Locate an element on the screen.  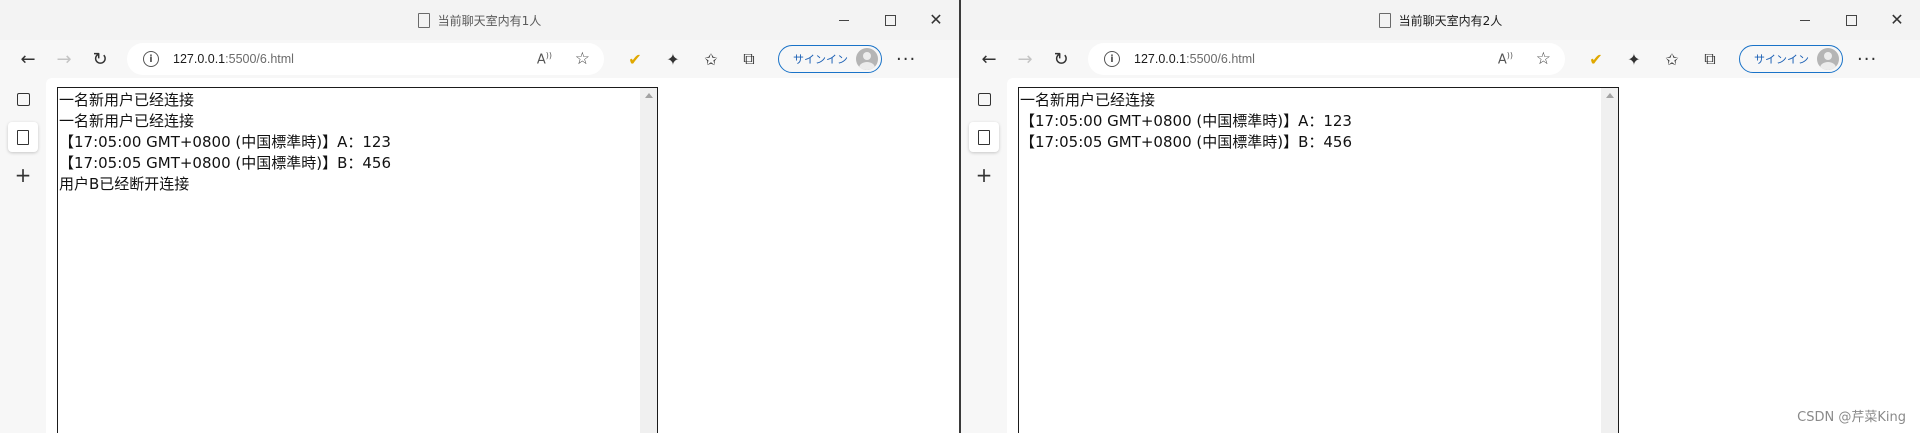
window-title: 当前聊天室内有2人 is located at coordinates (1440, 20).